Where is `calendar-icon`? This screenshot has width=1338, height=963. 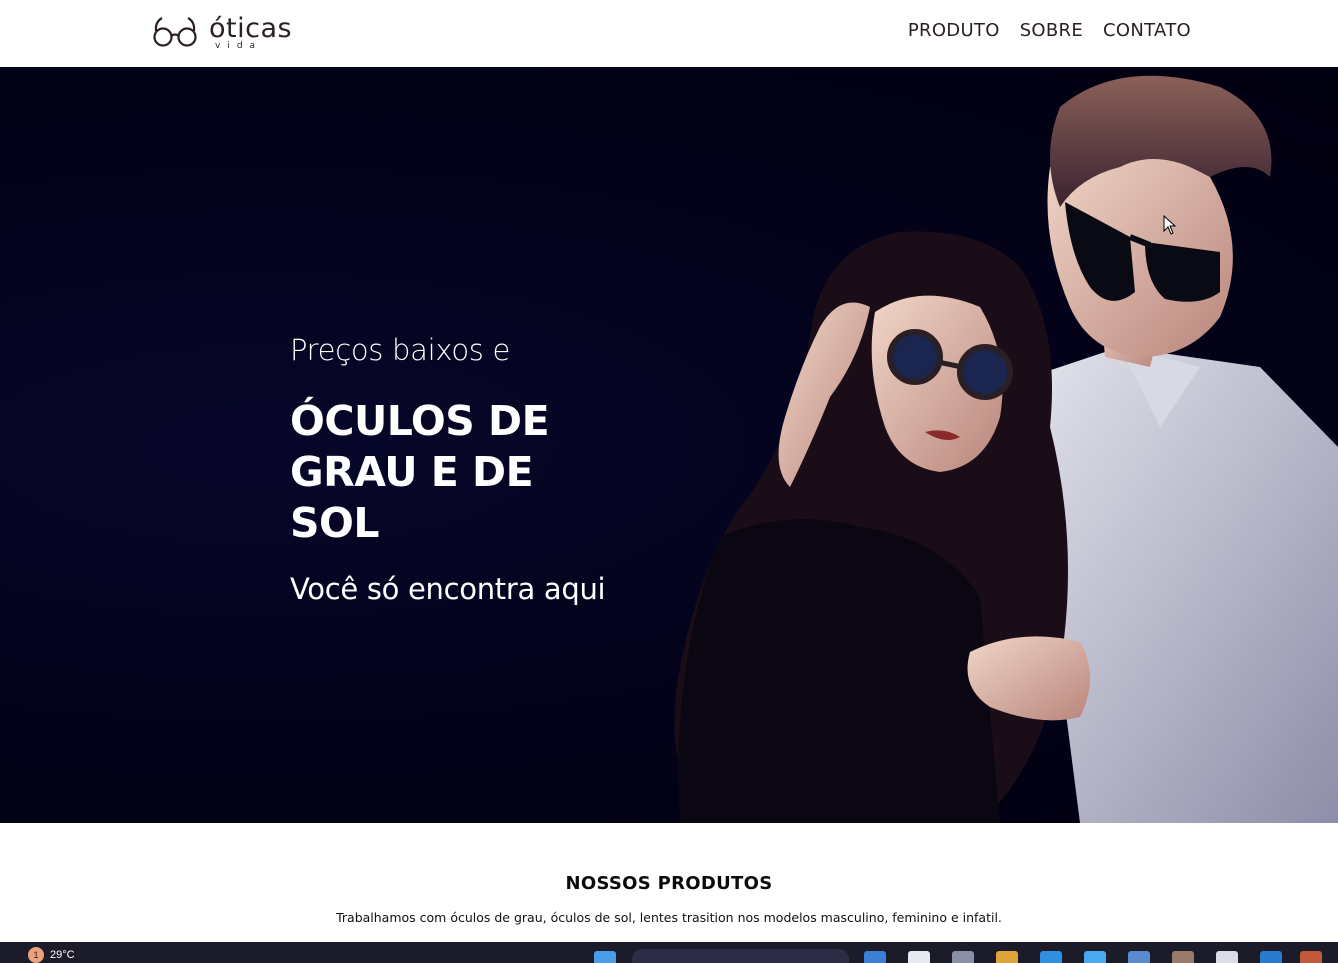
calendar-icon is located at coordinates (1095, 957).